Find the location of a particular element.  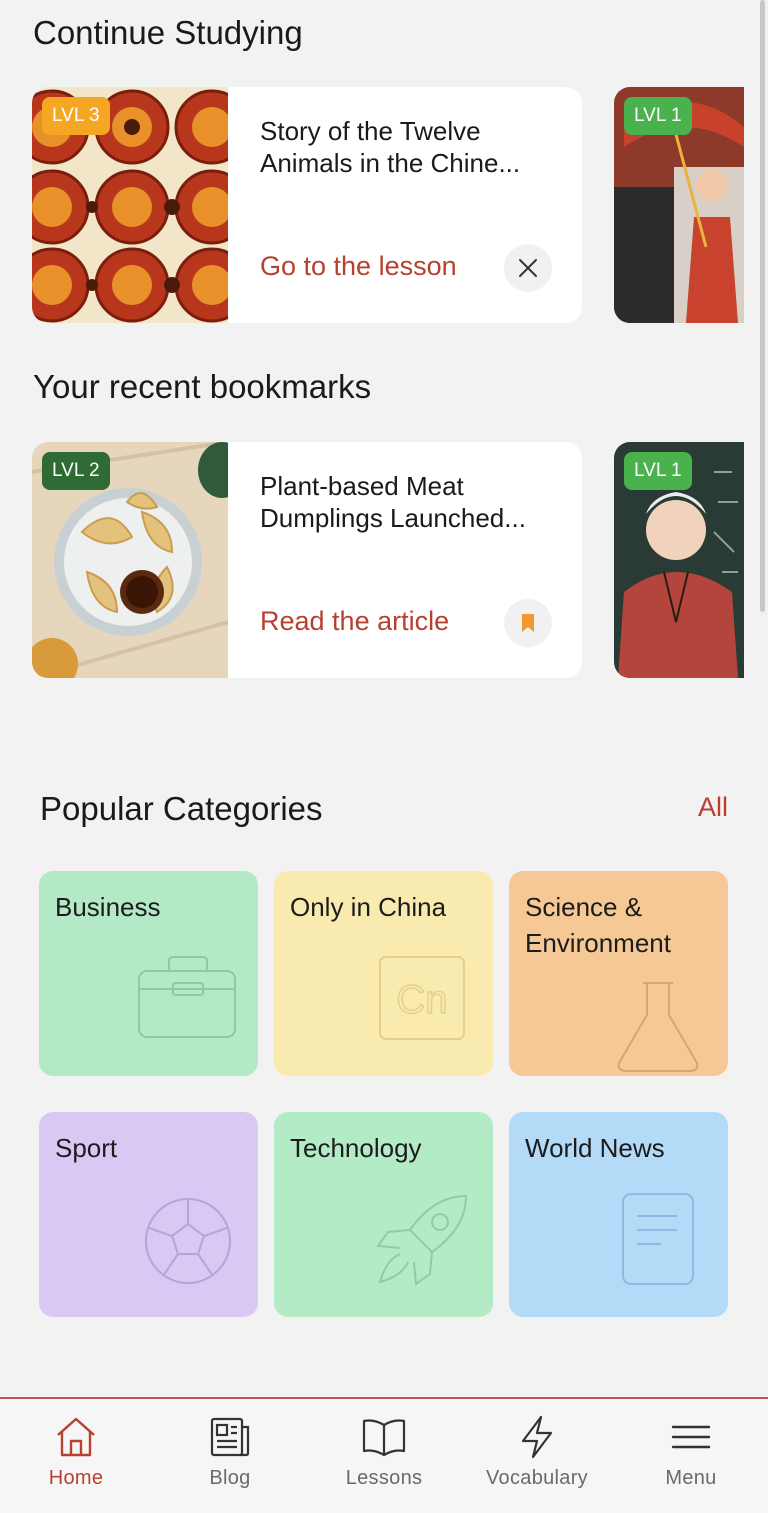

svg-text: Cn is located at coordinates (421, 1000).